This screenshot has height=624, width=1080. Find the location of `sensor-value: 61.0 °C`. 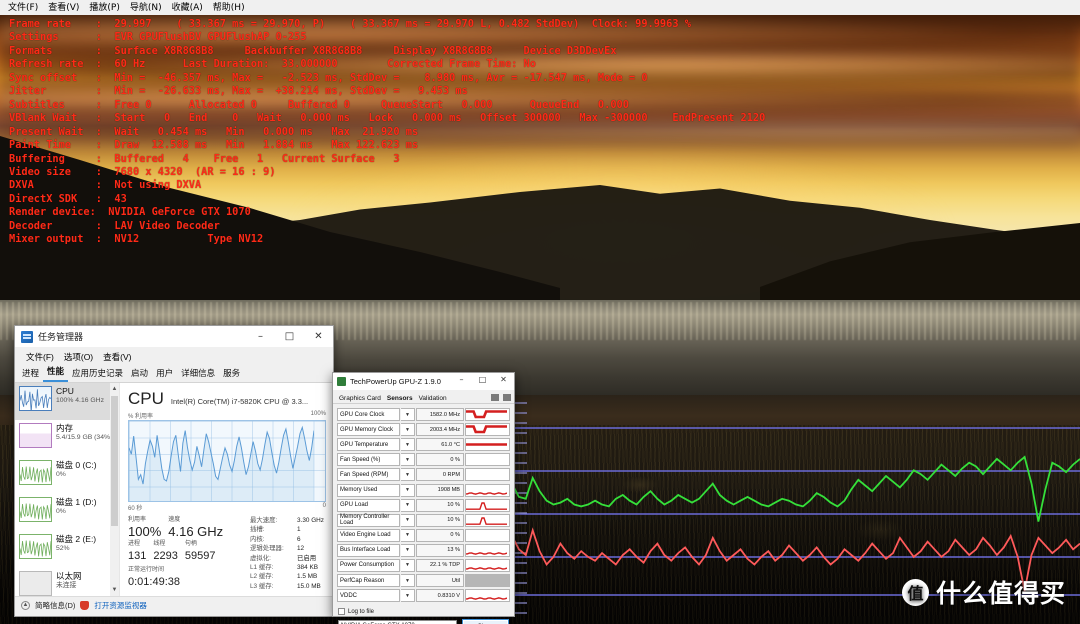

sensor-value: 61.0 °C is located at coordinates (440, 445).